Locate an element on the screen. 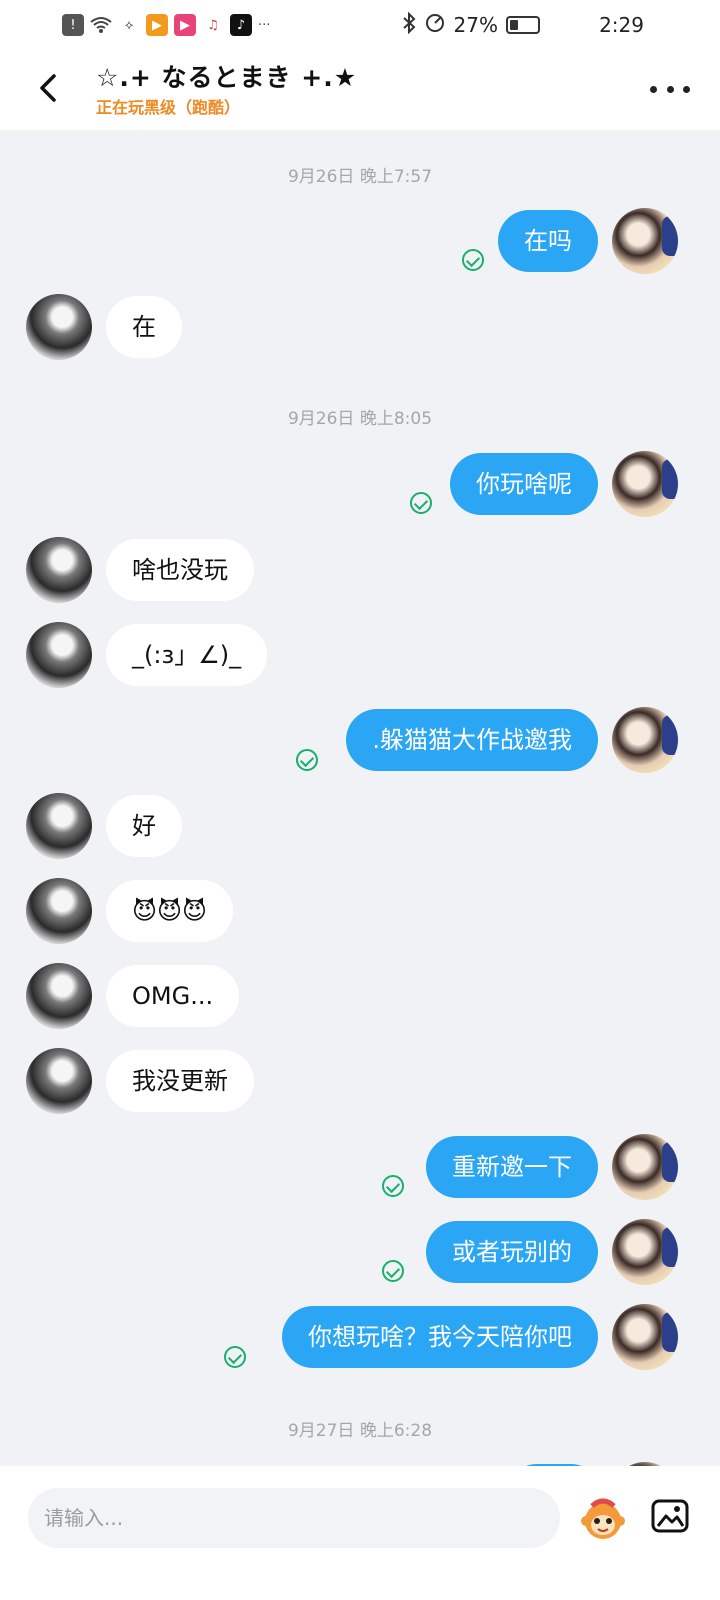 The image size is (720, 1600). data-saver-icon is located at coordinates (435, 25).